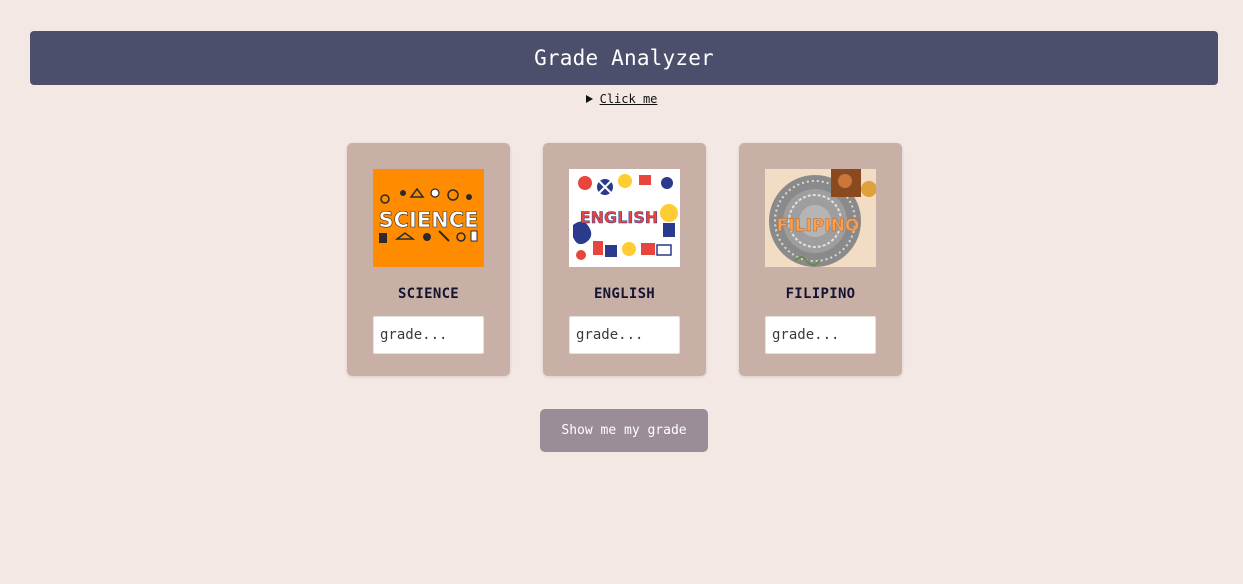 This screenshot has height=584, width=1243. What do you see at coordinates (624, 335) in the screenshot?
I see `english-grade-input` at bounding box center [624, 335].